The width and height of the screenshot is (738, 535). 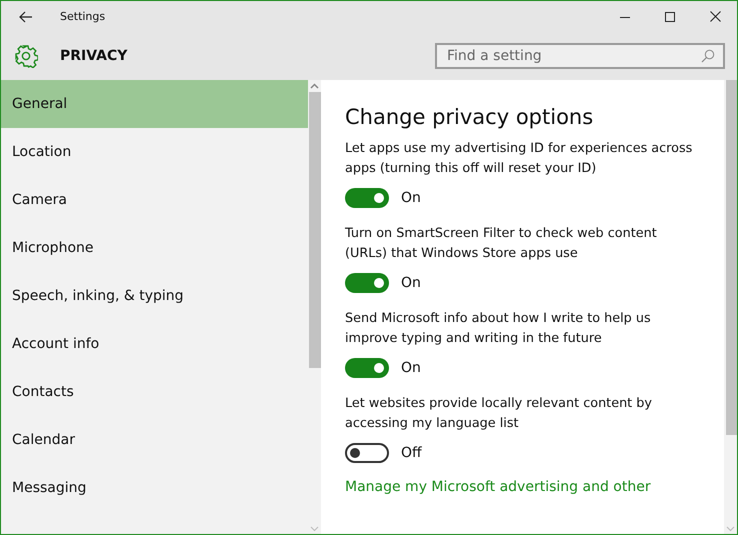 I want to click on section-heading: Change privacy options, so click(x=469, y=117).